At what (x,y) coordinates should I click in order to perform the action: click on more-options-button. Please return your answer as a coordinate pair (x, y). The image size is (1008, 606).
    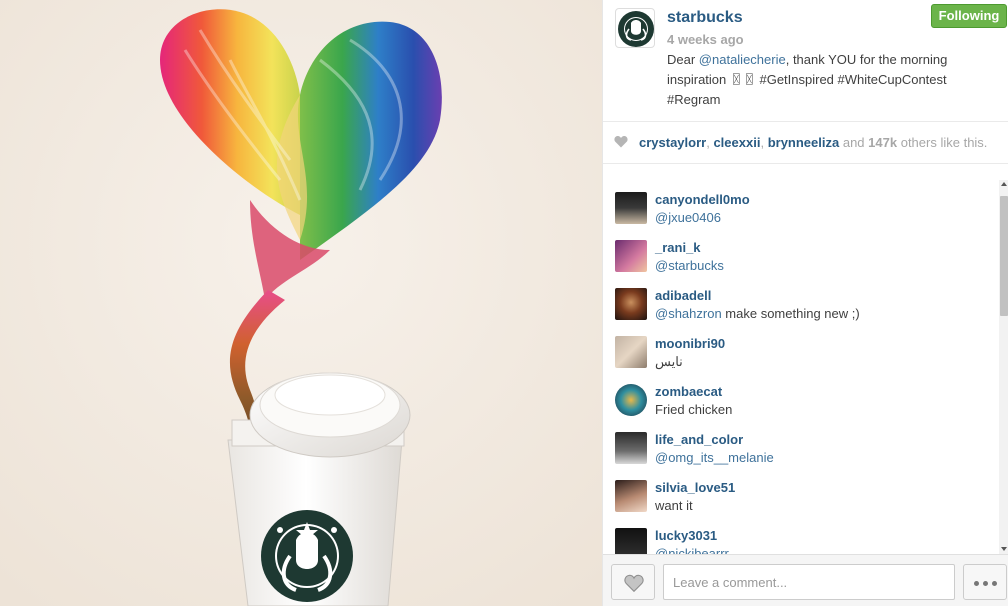
    Looking at the image, I should click on (985, 582).